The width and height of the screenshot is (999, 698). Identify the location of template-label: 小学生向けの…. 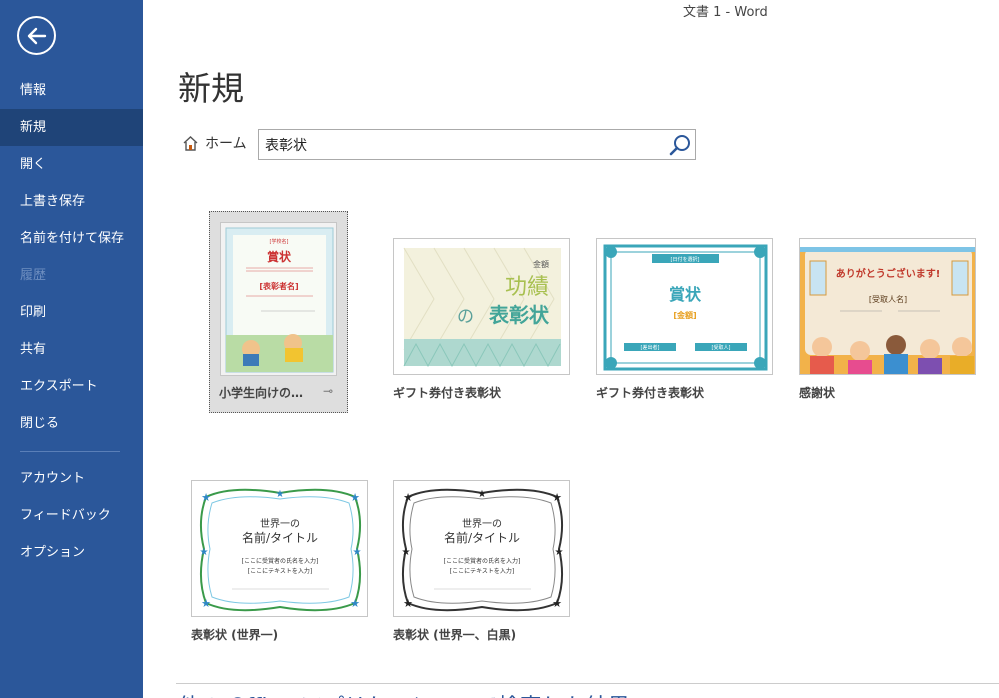
(261, 393).